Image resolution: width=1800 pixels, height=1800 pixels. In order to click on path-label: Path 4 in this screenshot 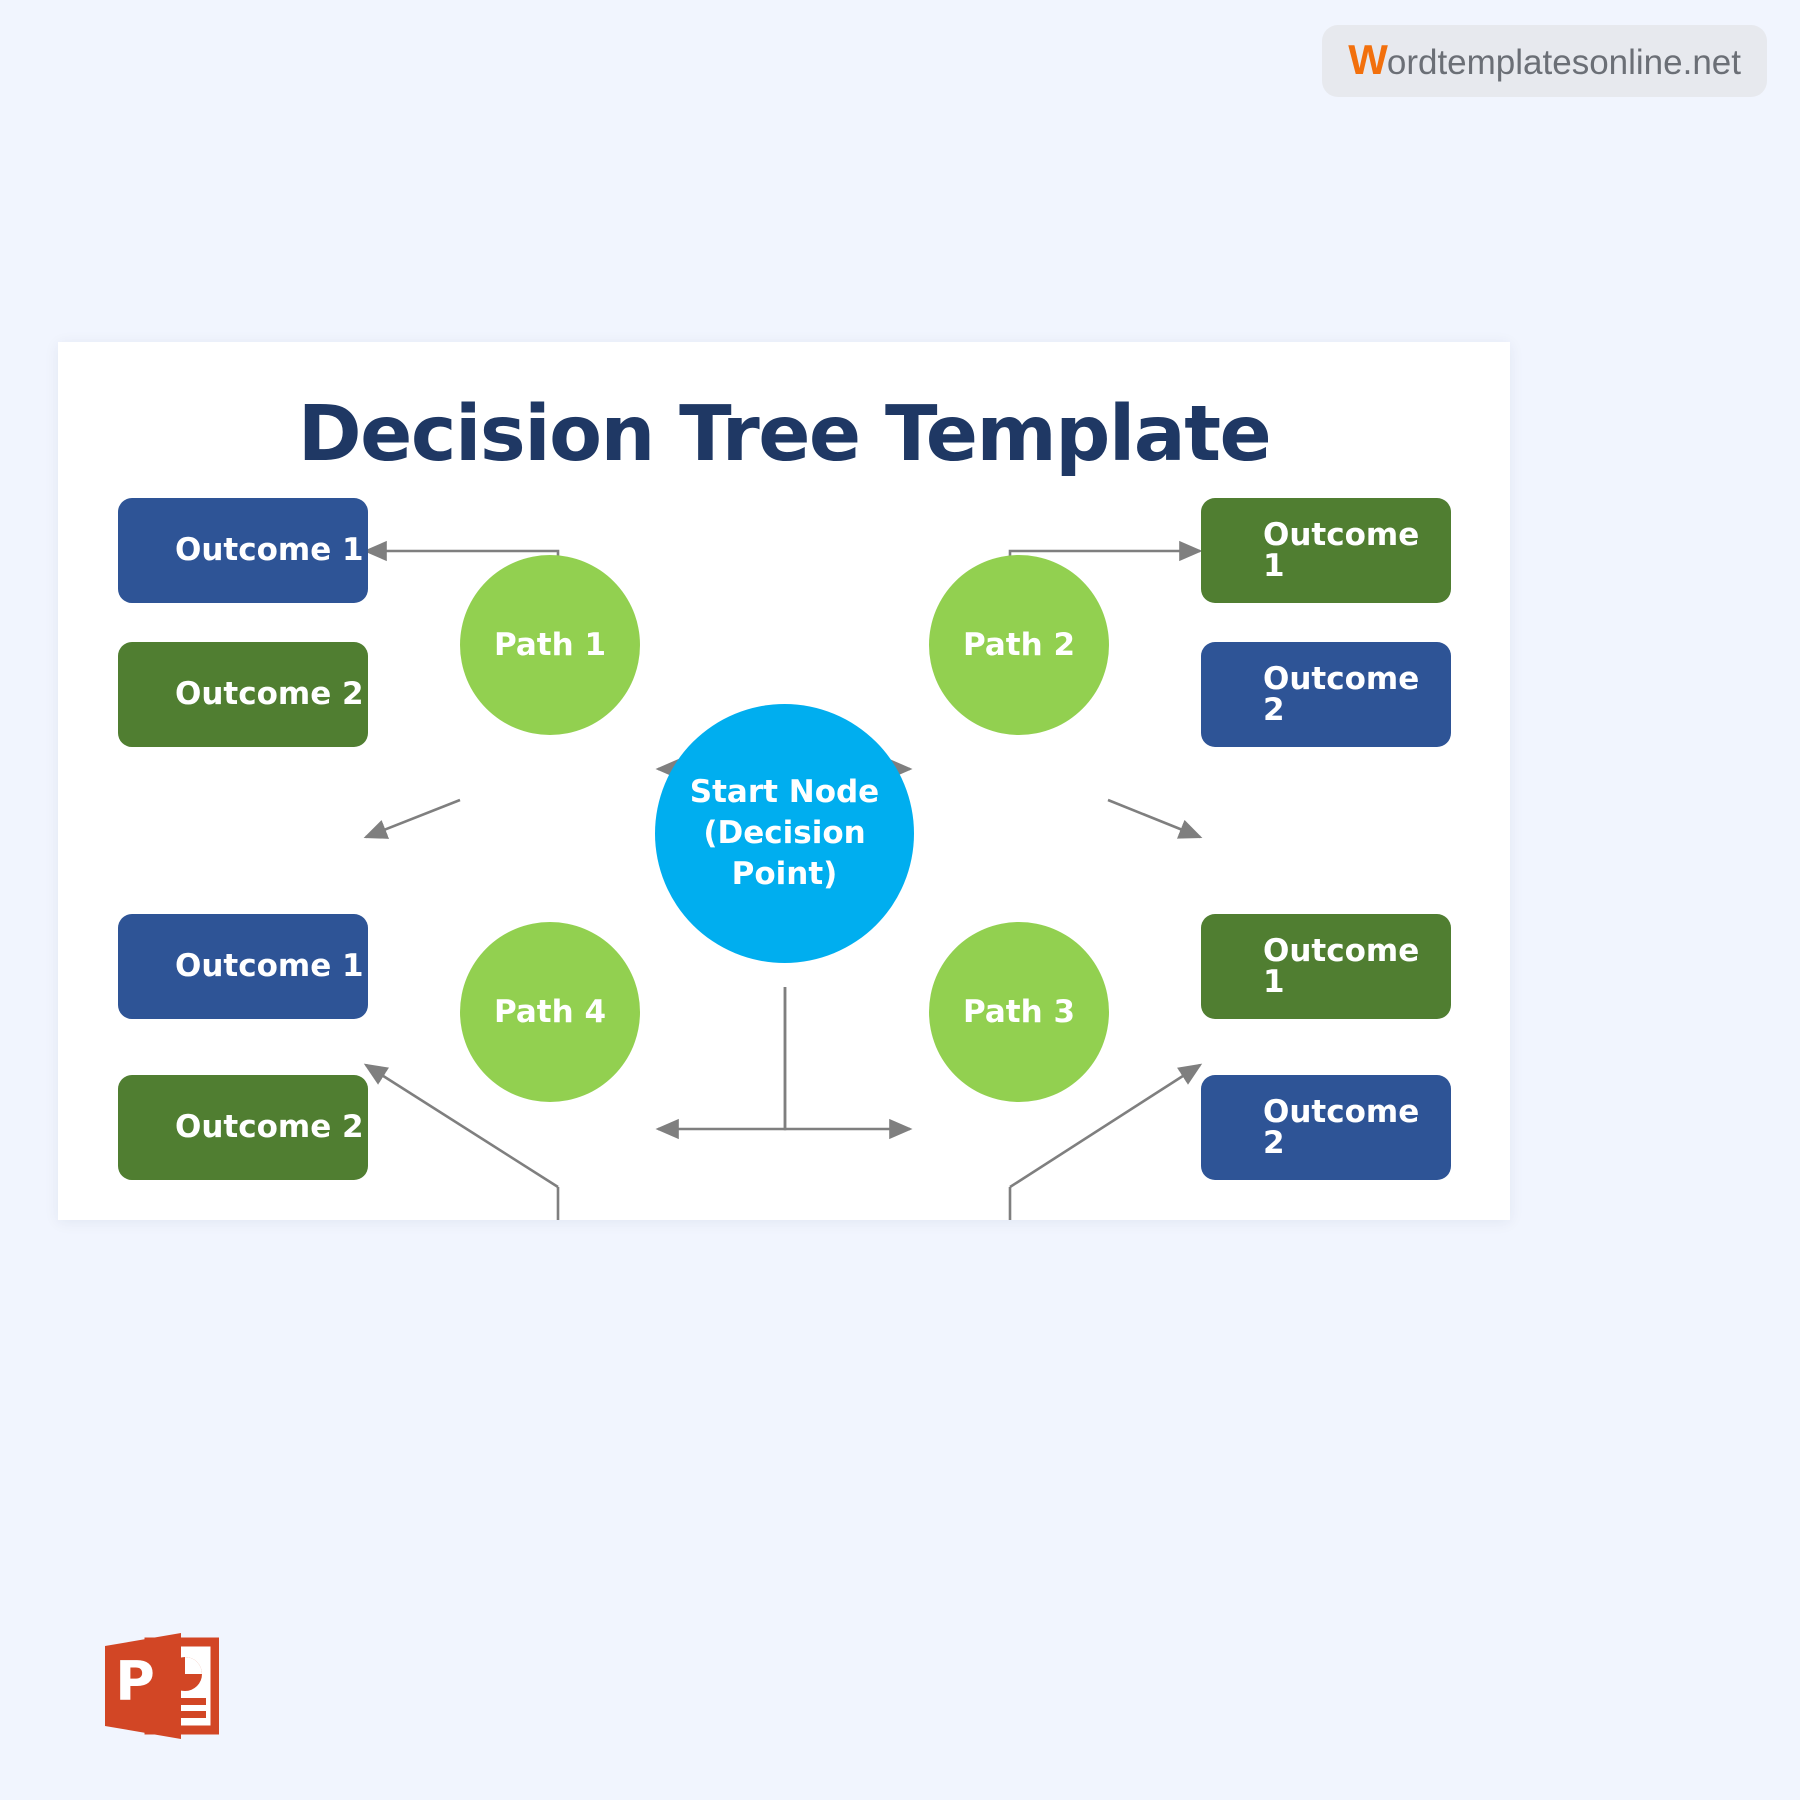, I will do `click(550, 1012)`.